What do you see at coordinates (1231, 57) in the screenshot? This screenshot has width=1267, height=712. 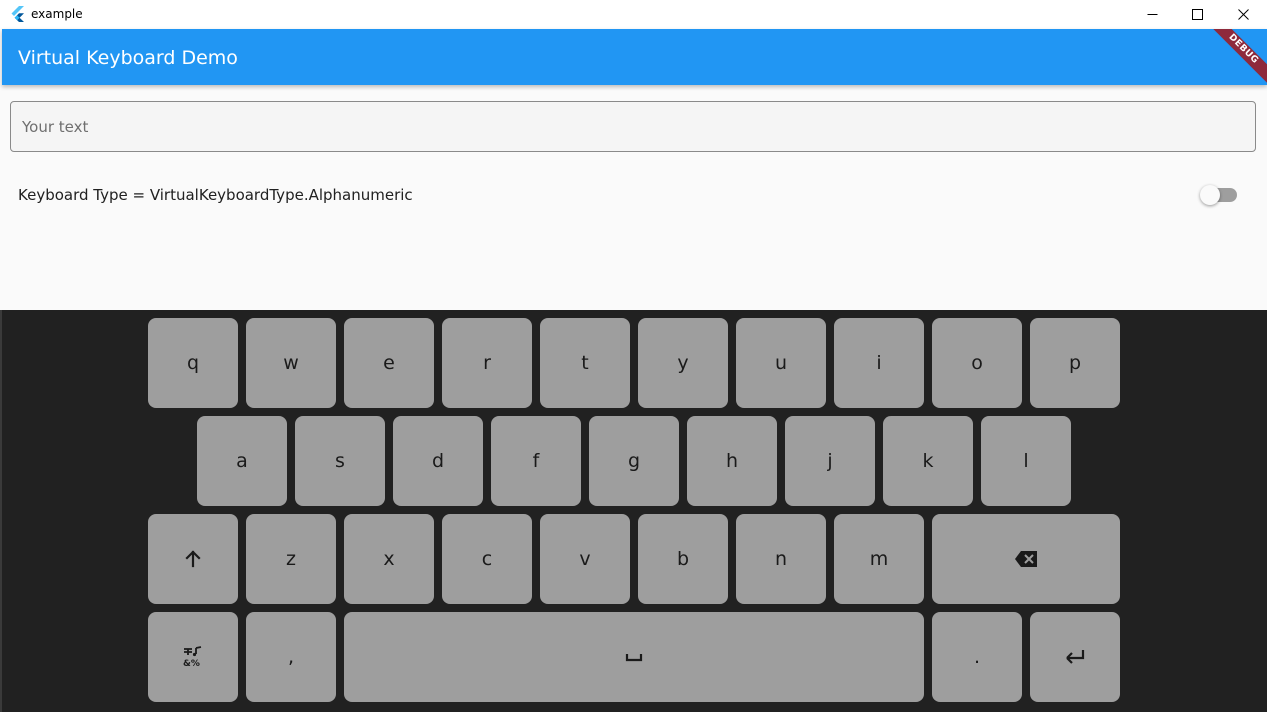 I see `debug-banner: DEBUG` at bounding box center [1231, 57].